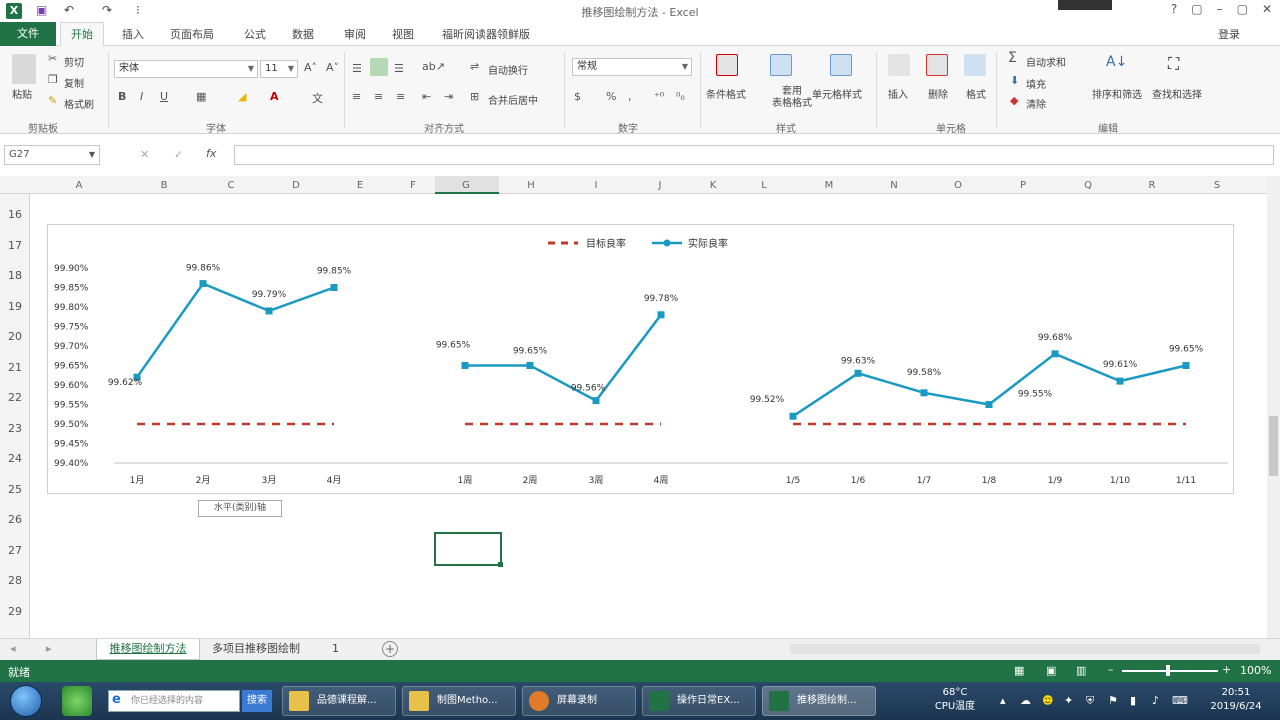 Image resolution: width=1280 pixels, height=720 pixels. What do you see at coordinates (335, 649) in the screenshot?
I see `sheet-tab-more: 1` at bounding box center [335, 649].